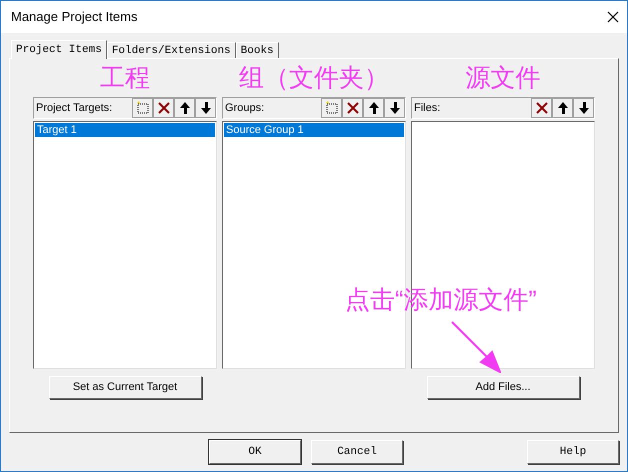 The height and width of the screenshot is (472, 628). Describe the element at coordinates (125, 387) in the screenshot. I see `action-button: Set as Current Target` at that location.